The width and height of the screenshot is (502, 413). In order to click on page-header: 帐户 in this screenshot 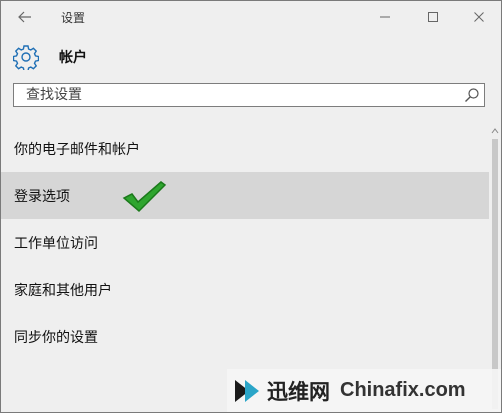, I will do `click(50, 57)`.